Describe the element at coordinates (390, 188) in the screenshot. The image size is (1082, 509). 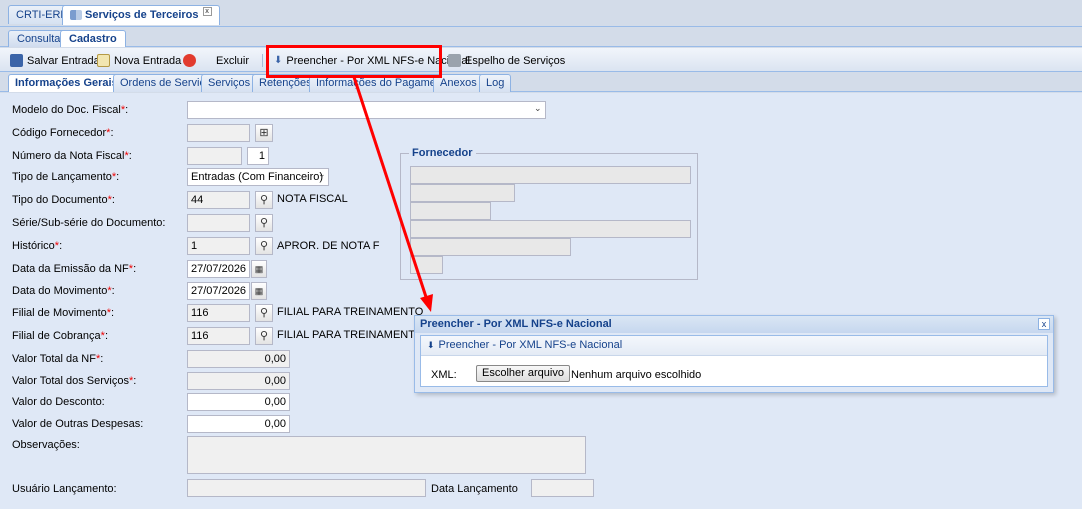
I see `arrow-line` at that location.